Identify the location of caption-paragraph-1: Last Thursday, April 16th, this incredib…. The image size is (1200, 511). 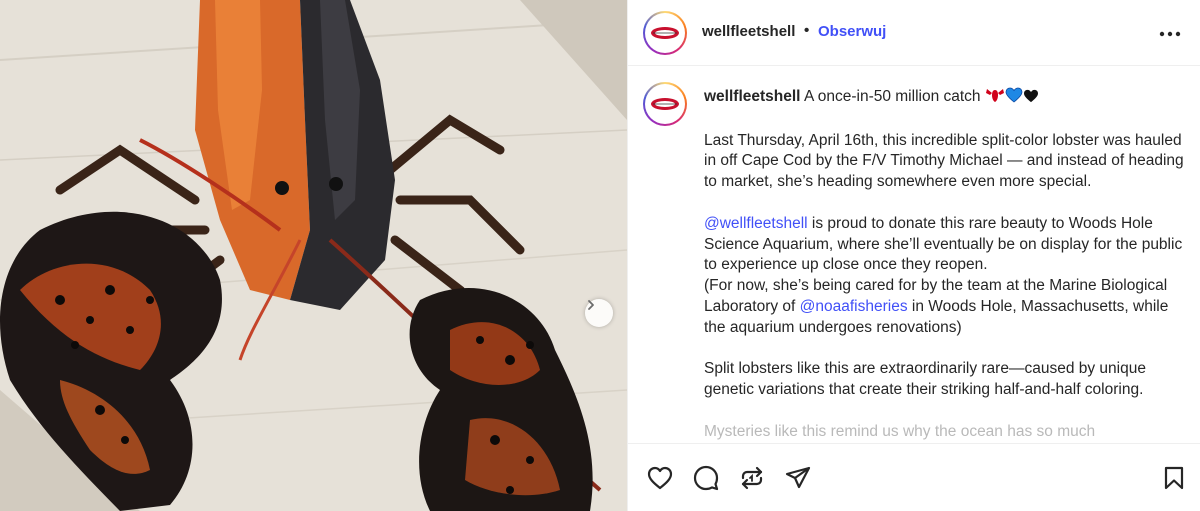
(944, 161).